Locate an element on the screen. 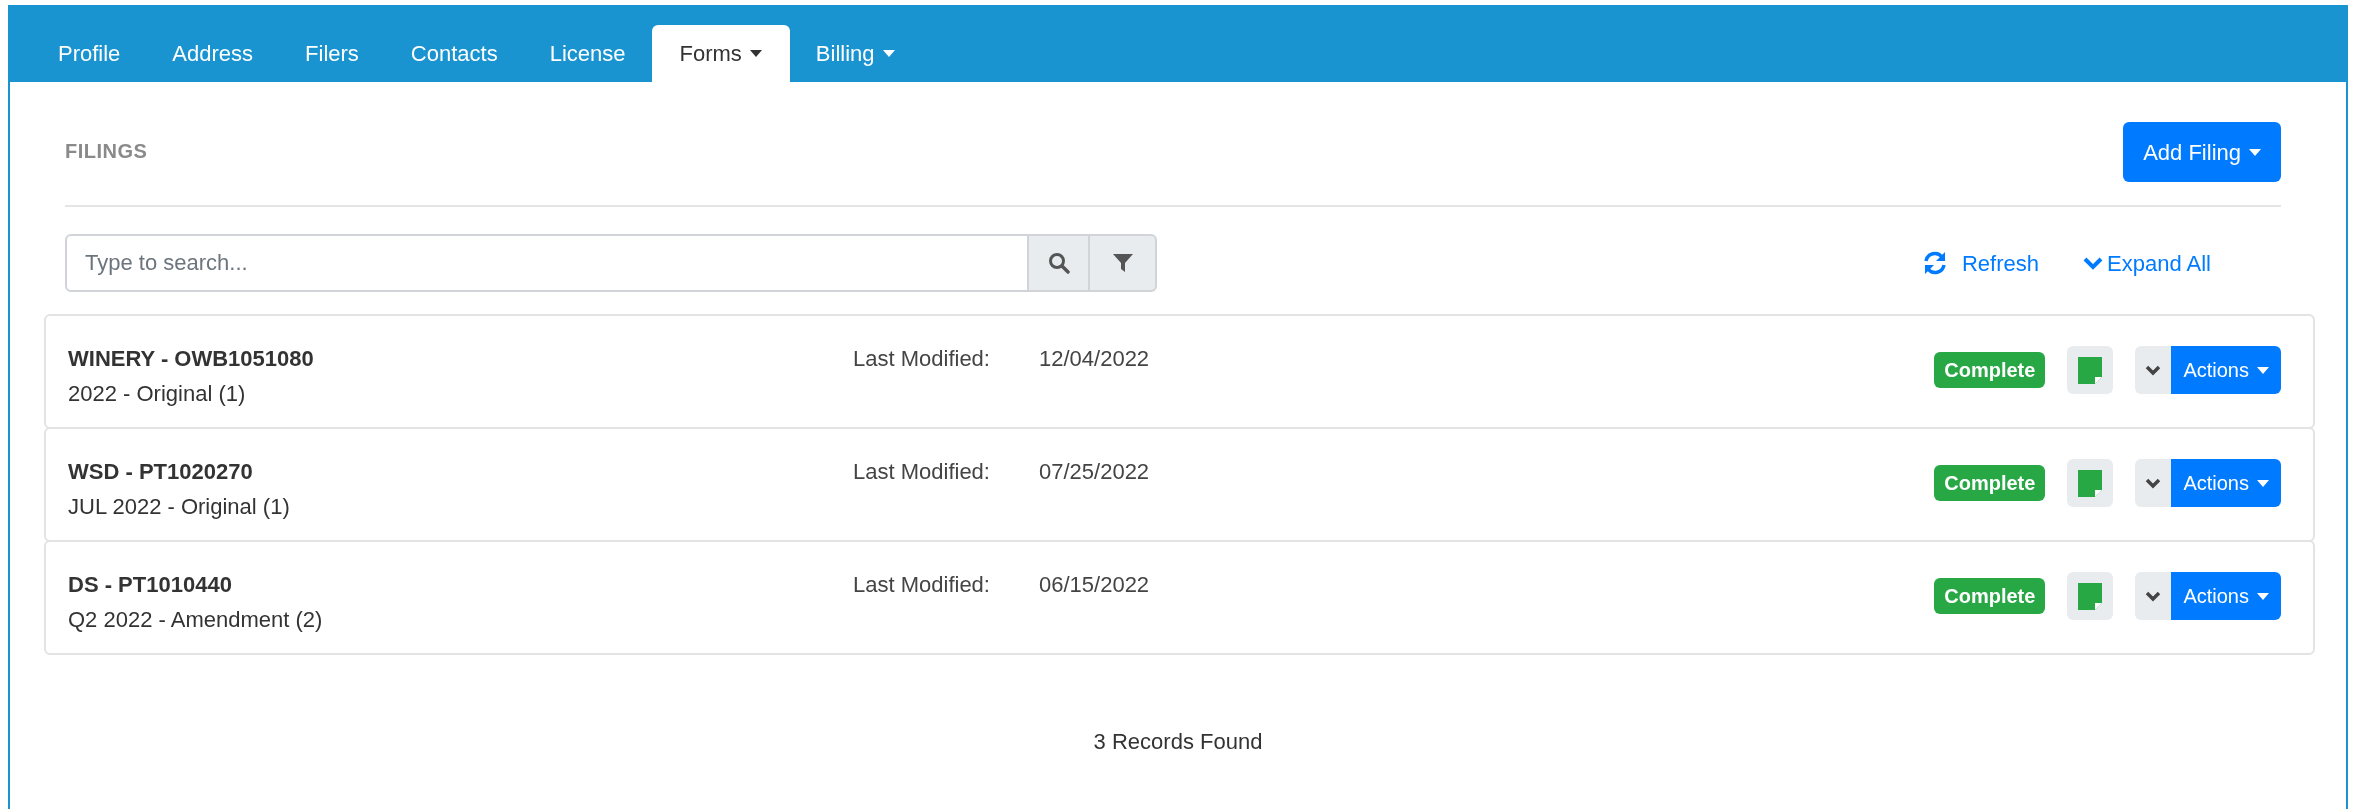 This screenshot has width=2359, height=809. tab: Filers is located at coordinates (332, 53).